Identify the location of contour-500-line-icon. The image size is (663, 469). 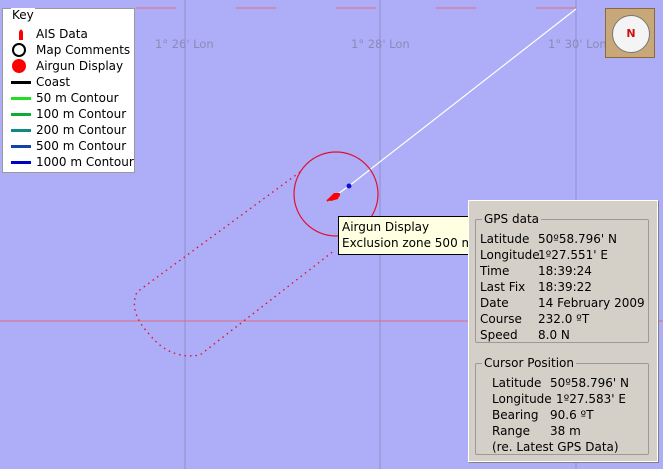
(21, 146).